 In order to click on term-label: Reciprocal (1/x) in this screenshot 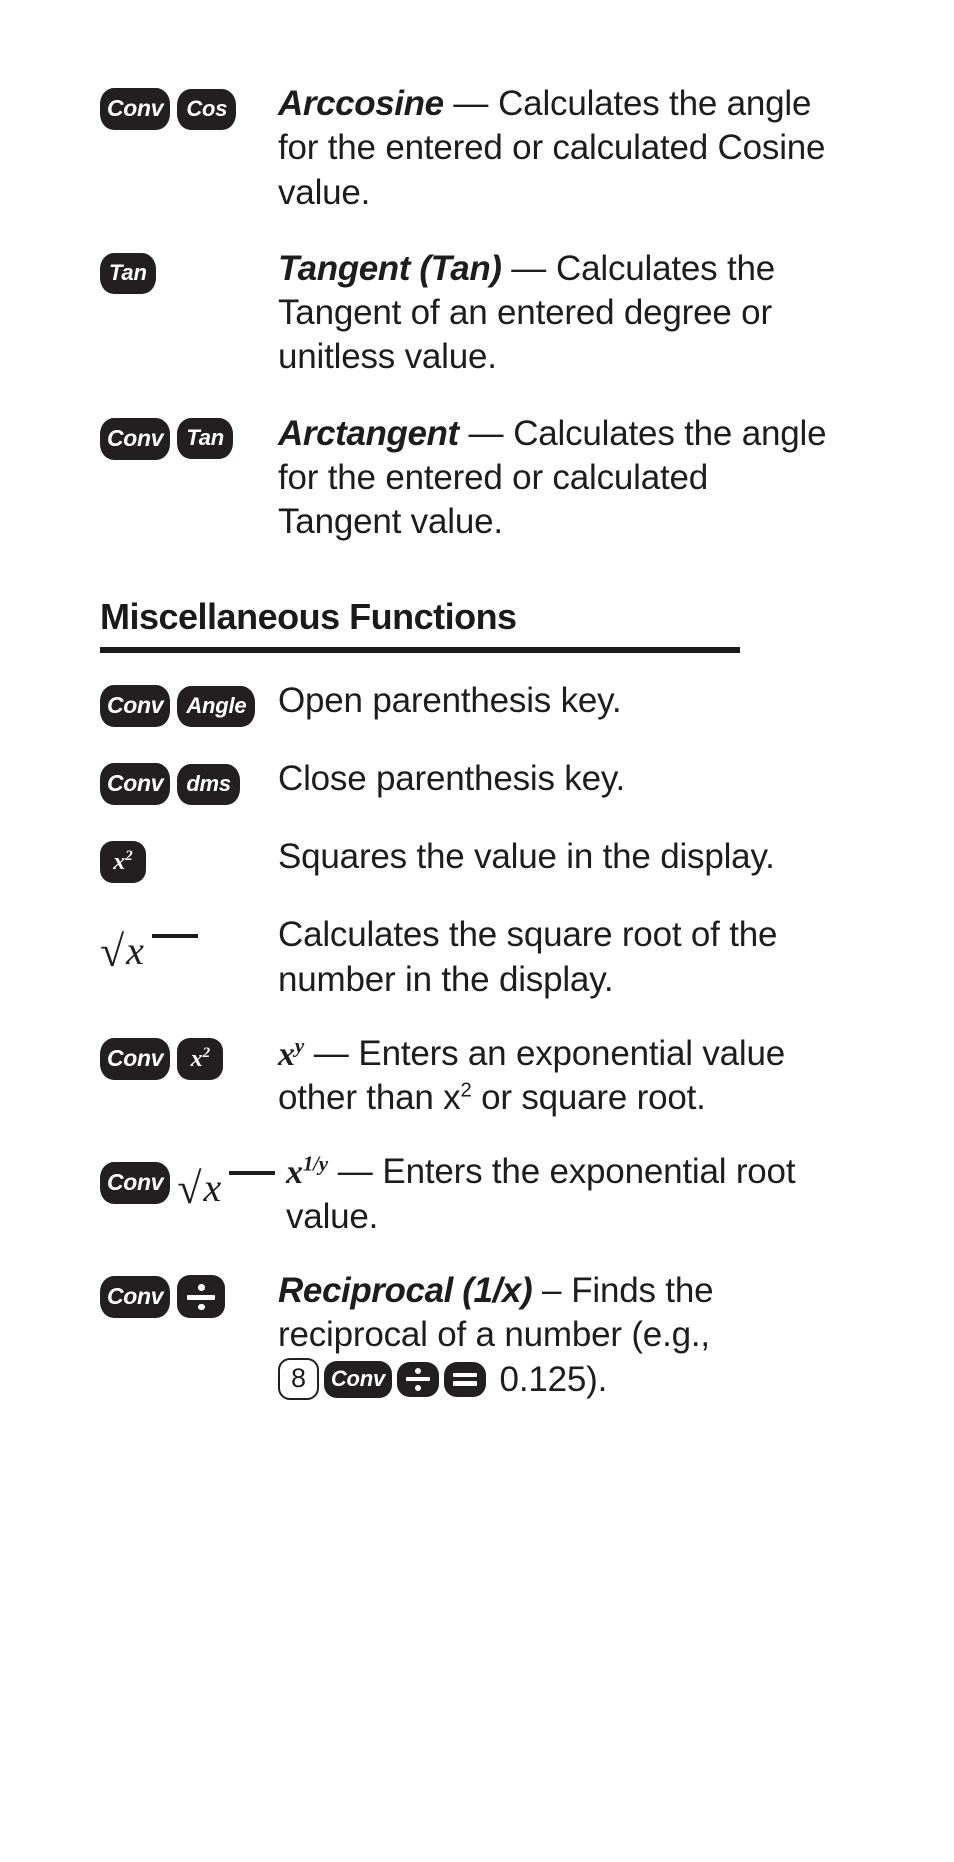, I will do `click(405, 1290)`.